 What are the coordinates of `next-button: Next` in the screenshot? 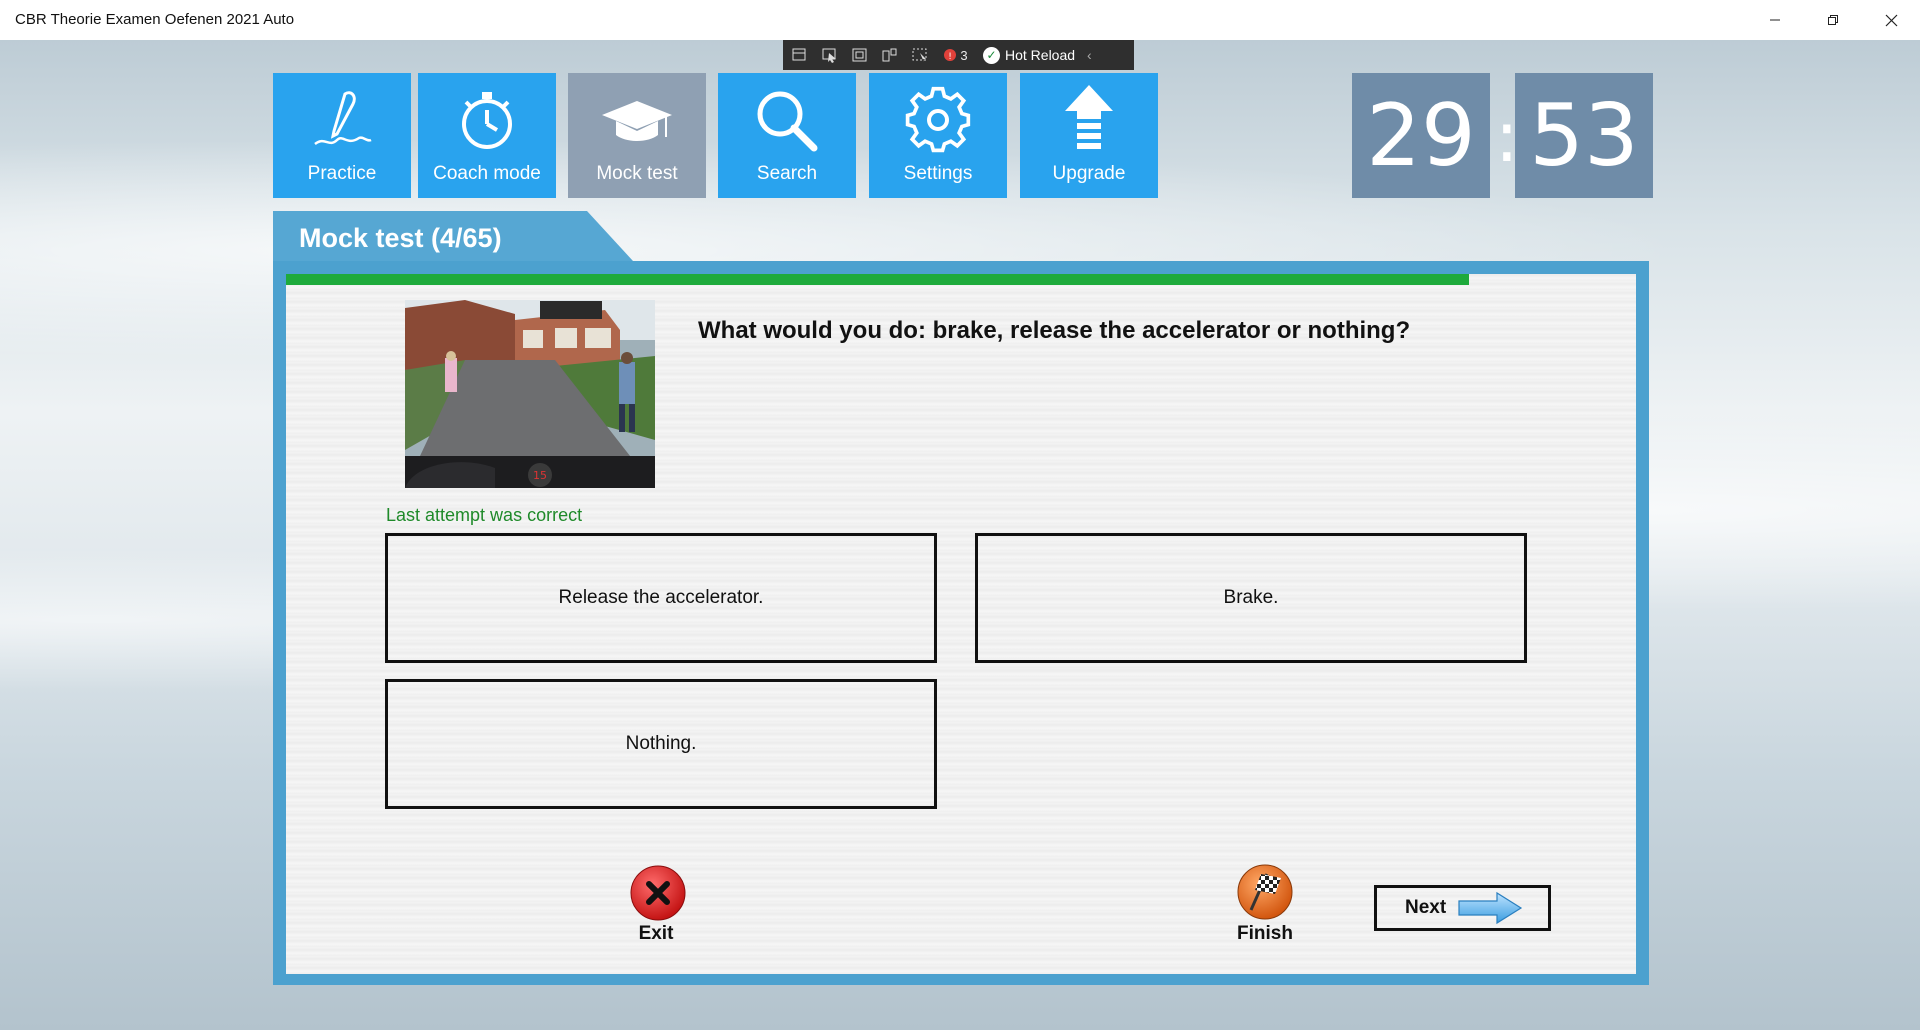 It's located at (1462, 908).